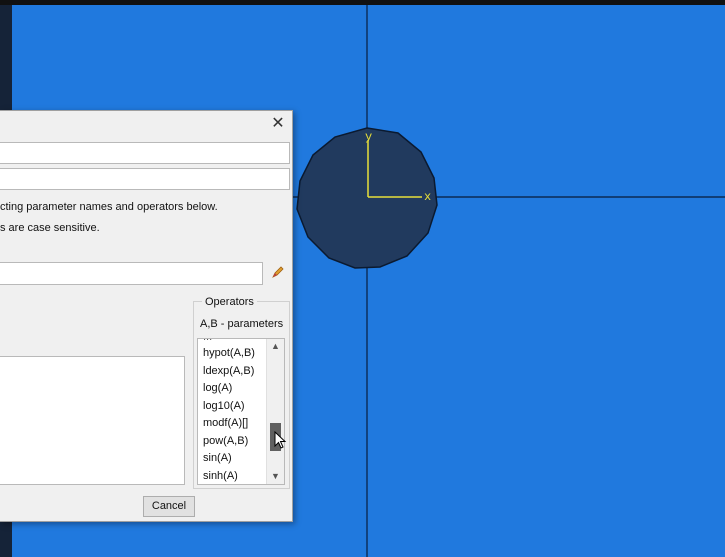 This screenshot has height=557, width=725. What do you see at coordinates (169, 506) in the screenshot?
I see `cancel-button: Cancel` at bounding box center [169, 506].